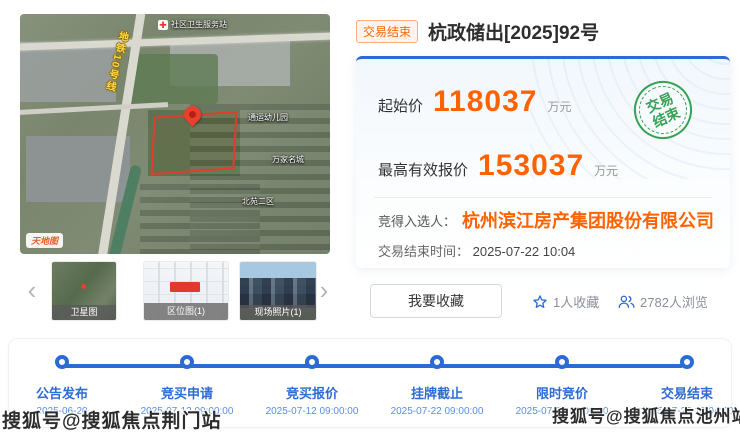 The height and width of the screenshot is (434, 740). I want to click on start-price-label: 起始价, so click(401, 106).